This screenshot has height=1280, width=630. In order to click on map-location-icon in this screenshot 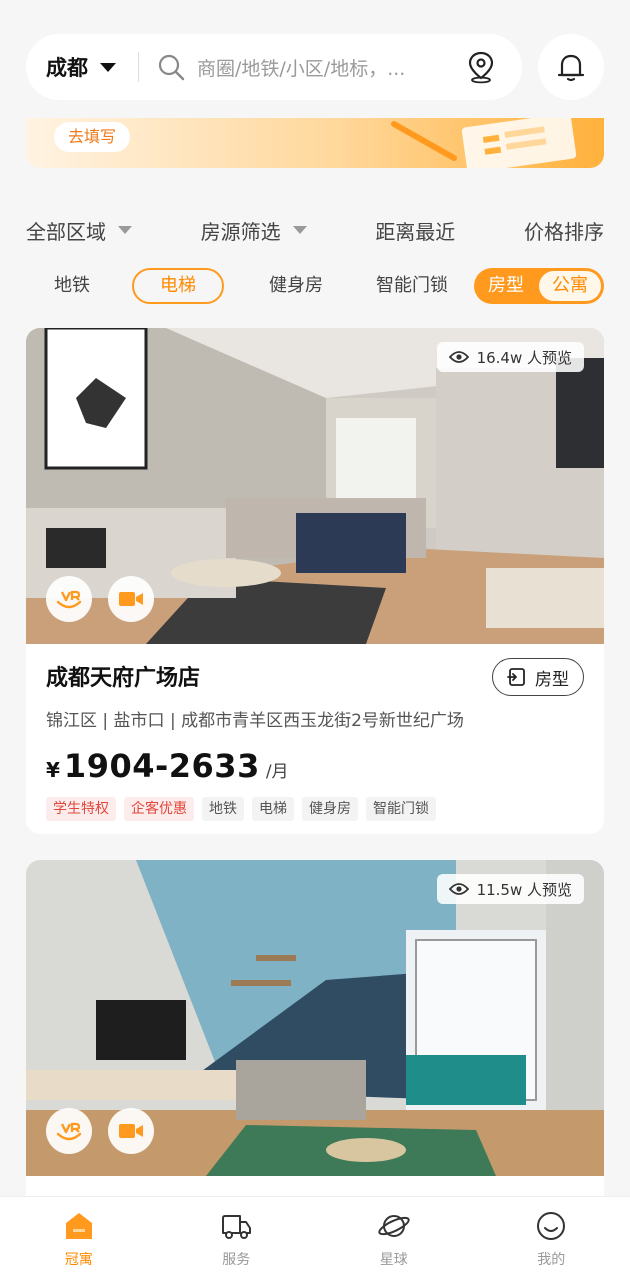, I will do `click(481, 67)`.